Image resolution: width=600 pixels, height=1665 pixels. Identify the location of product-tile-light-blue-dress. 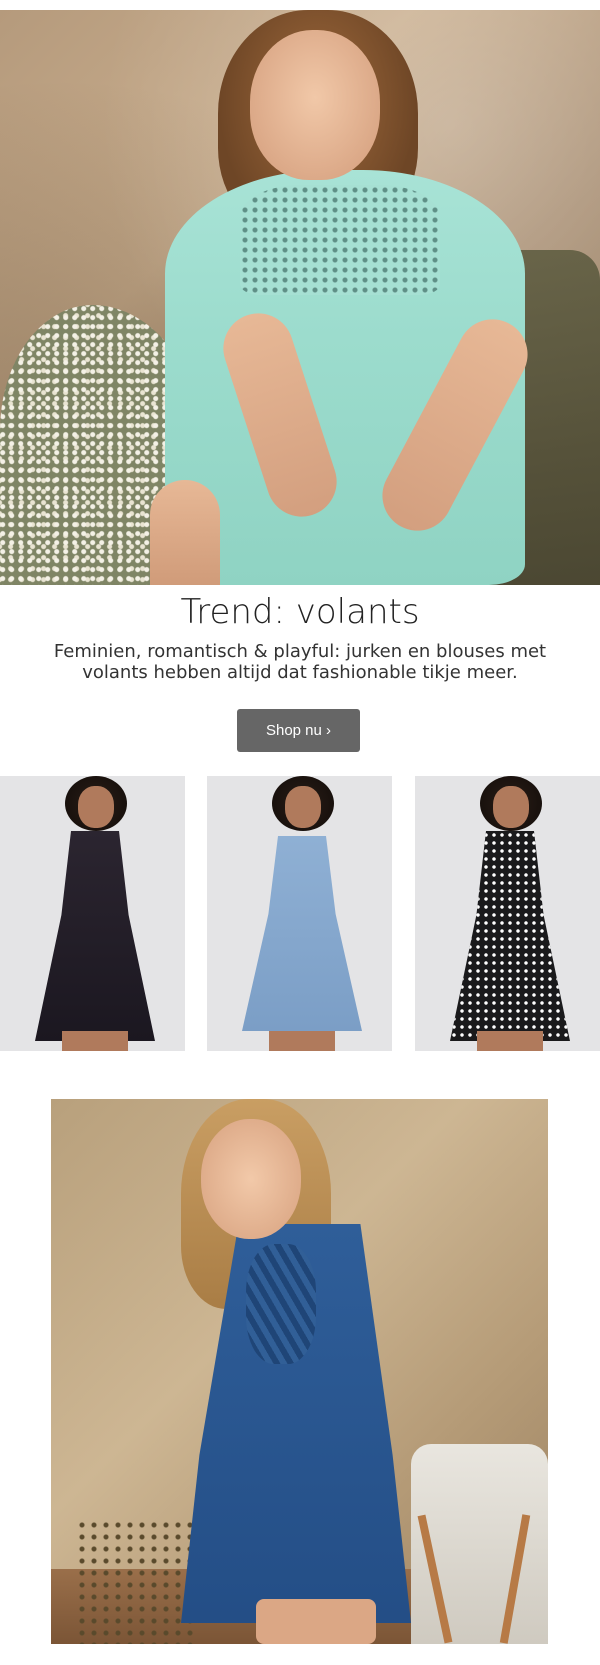
(299, 913).